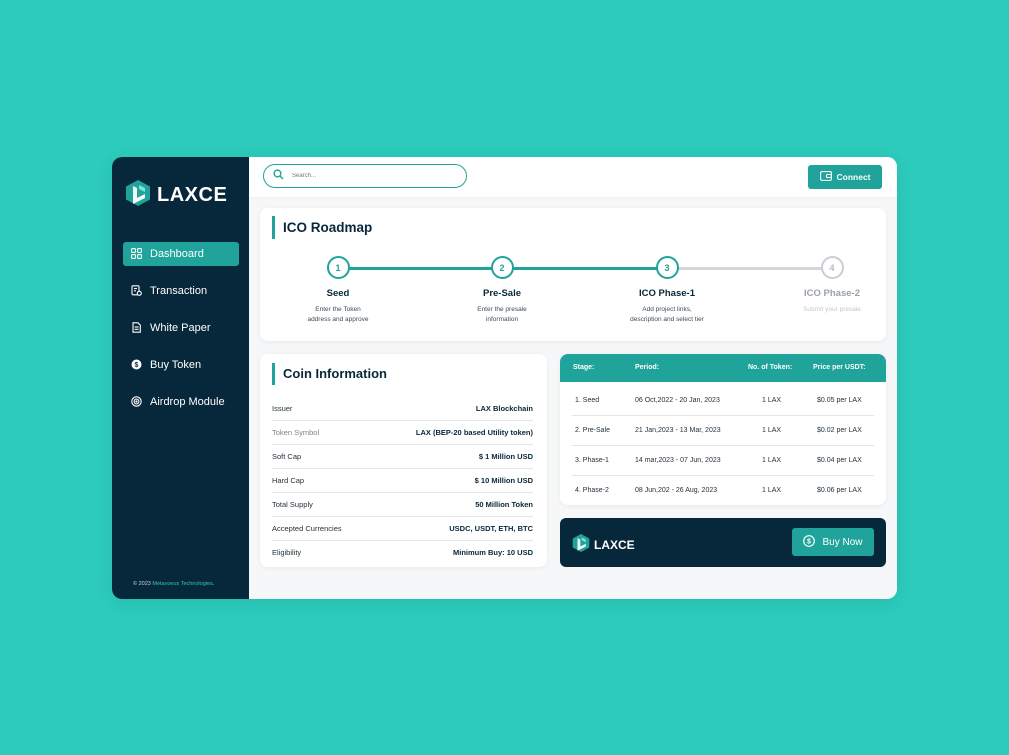 The width and height of the screenshot is (1009, 755). What do you see at coordinates (292, 504) in the screenshot?
I see `coin-info-label: Total Supply` at bounding box center [292, 504].